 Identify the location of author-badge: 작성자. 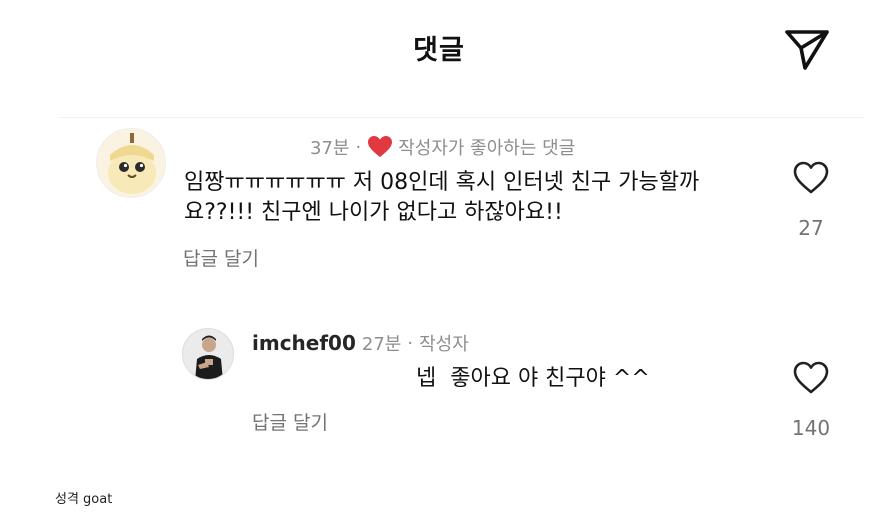
(444, 344).